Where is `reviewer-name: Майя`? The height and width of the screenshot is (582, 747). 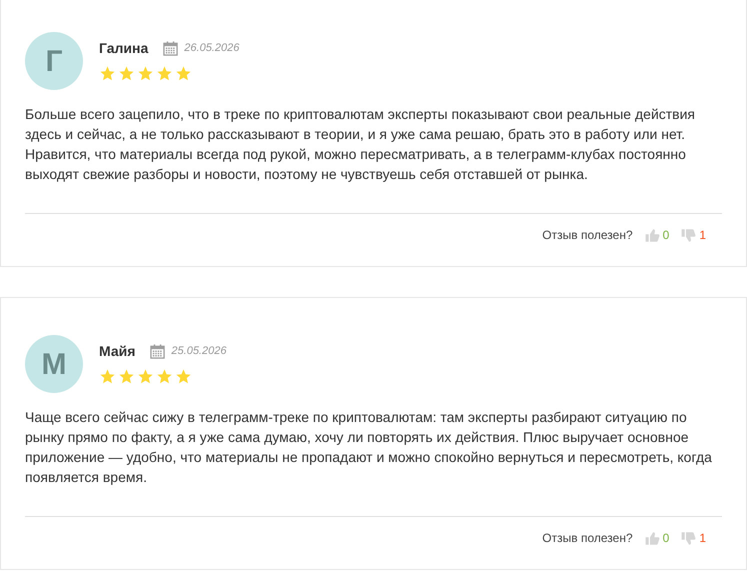
reviewer-name: Майя is located at coordinates (117, 351).